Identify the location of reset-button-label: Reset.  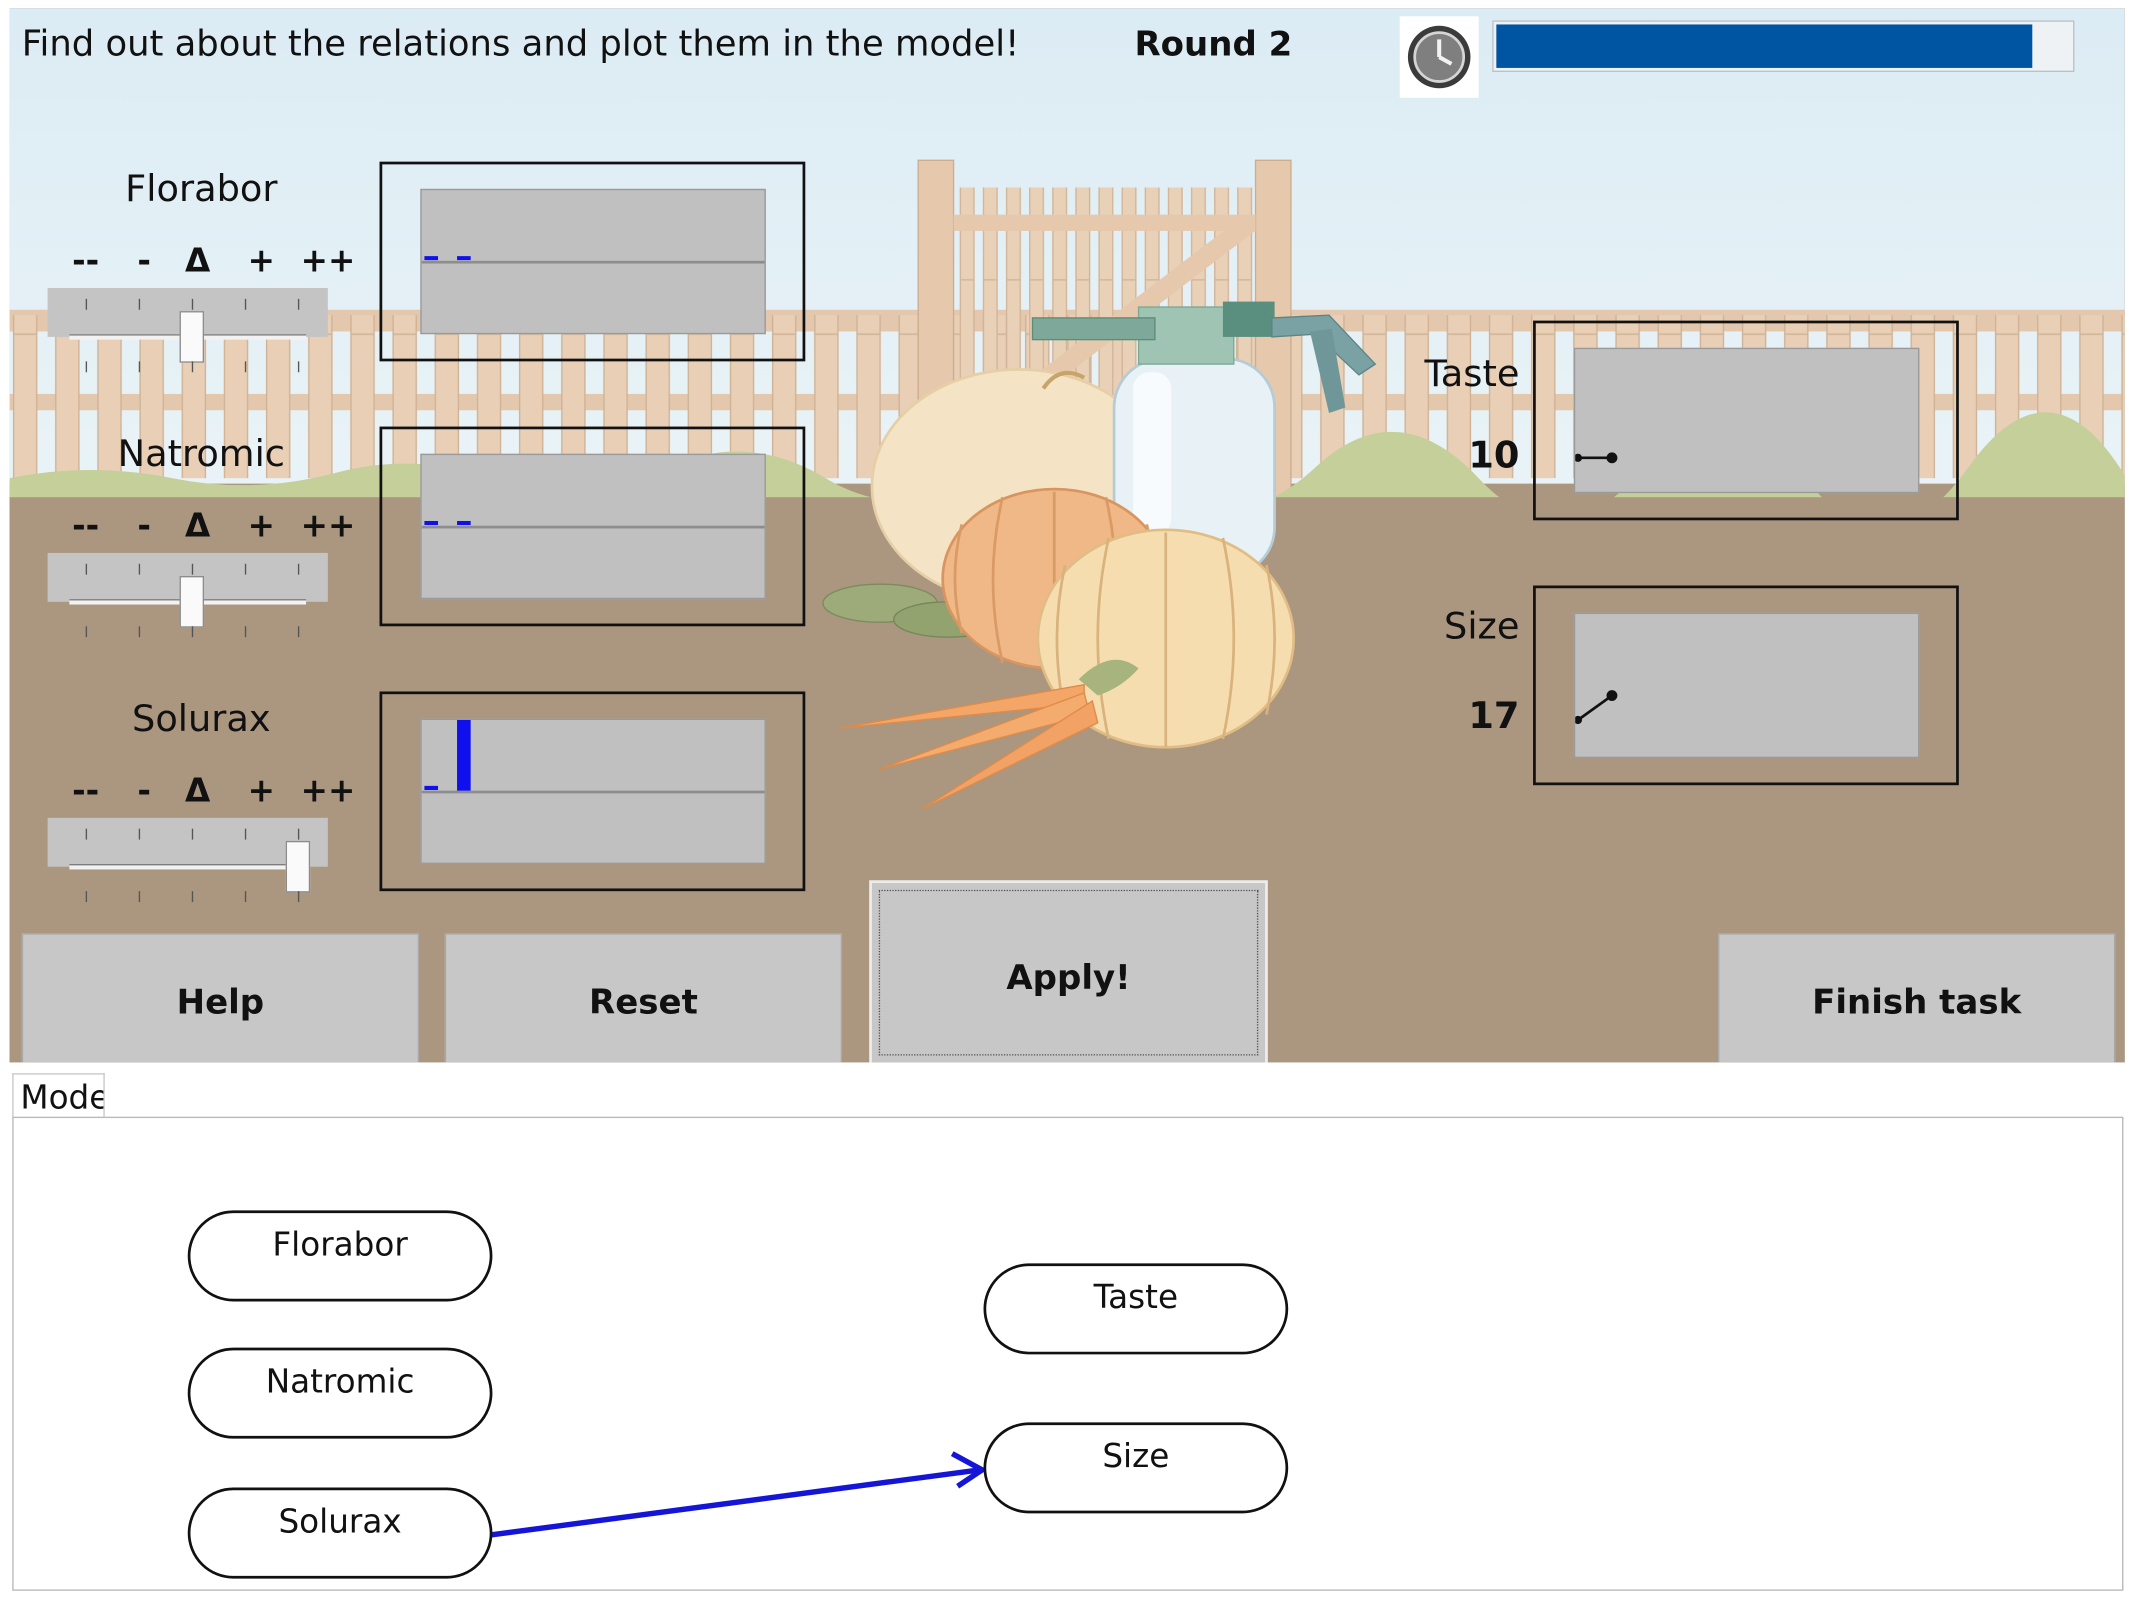
(643, 1002).